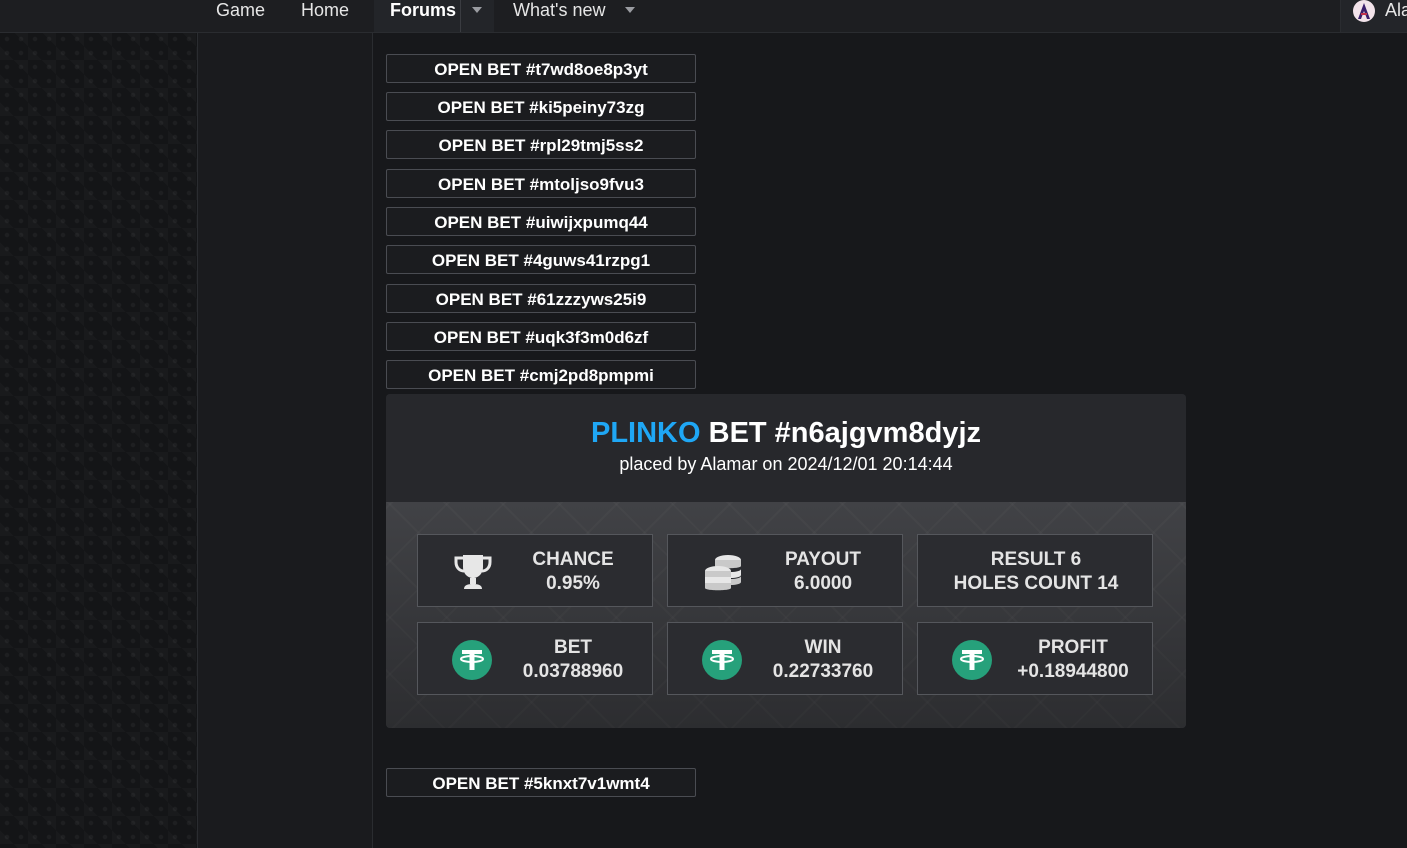 The height and width of the screenshot is (848, 1407). Describe the element at coordinates (1073, 671) in the screenshot. I see `profit-value: +0.18944800` at that location.